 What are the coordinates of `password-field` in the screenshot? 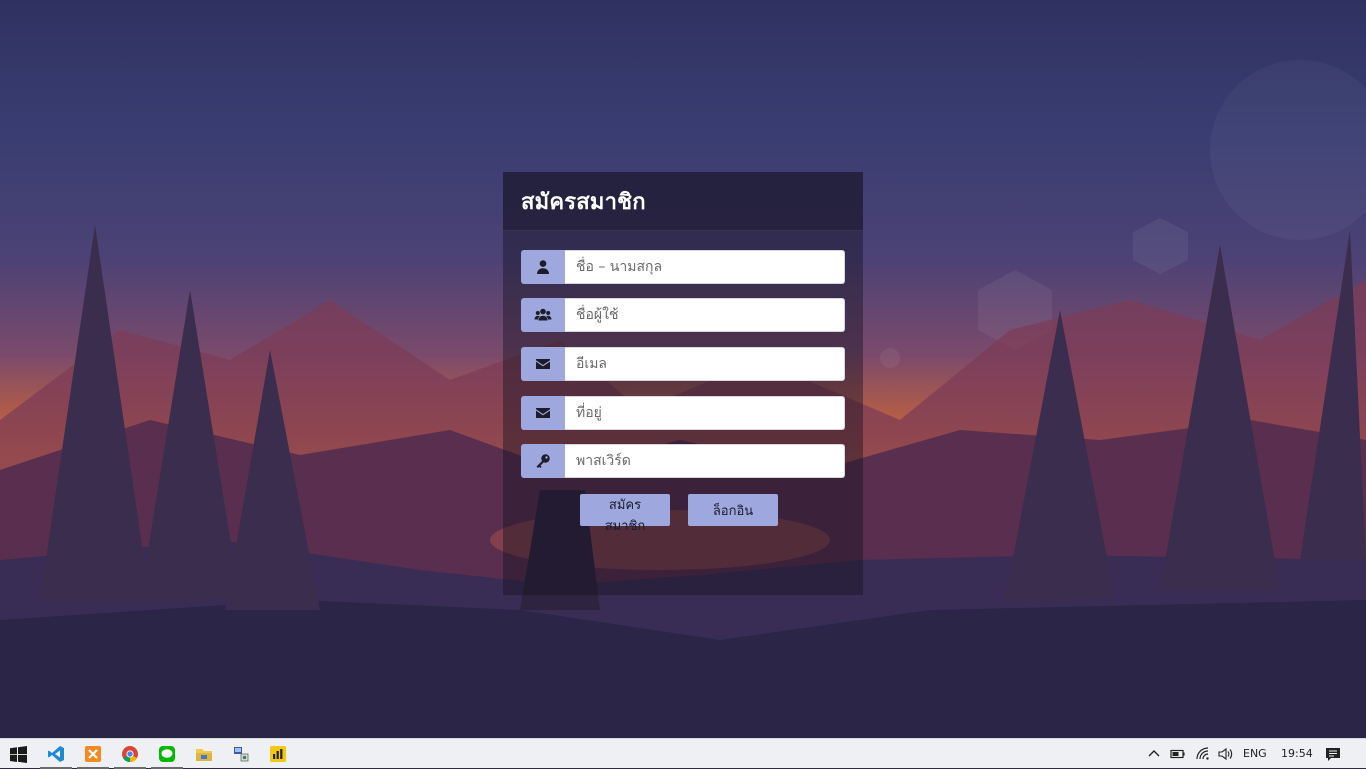 It's located at (683, 461).